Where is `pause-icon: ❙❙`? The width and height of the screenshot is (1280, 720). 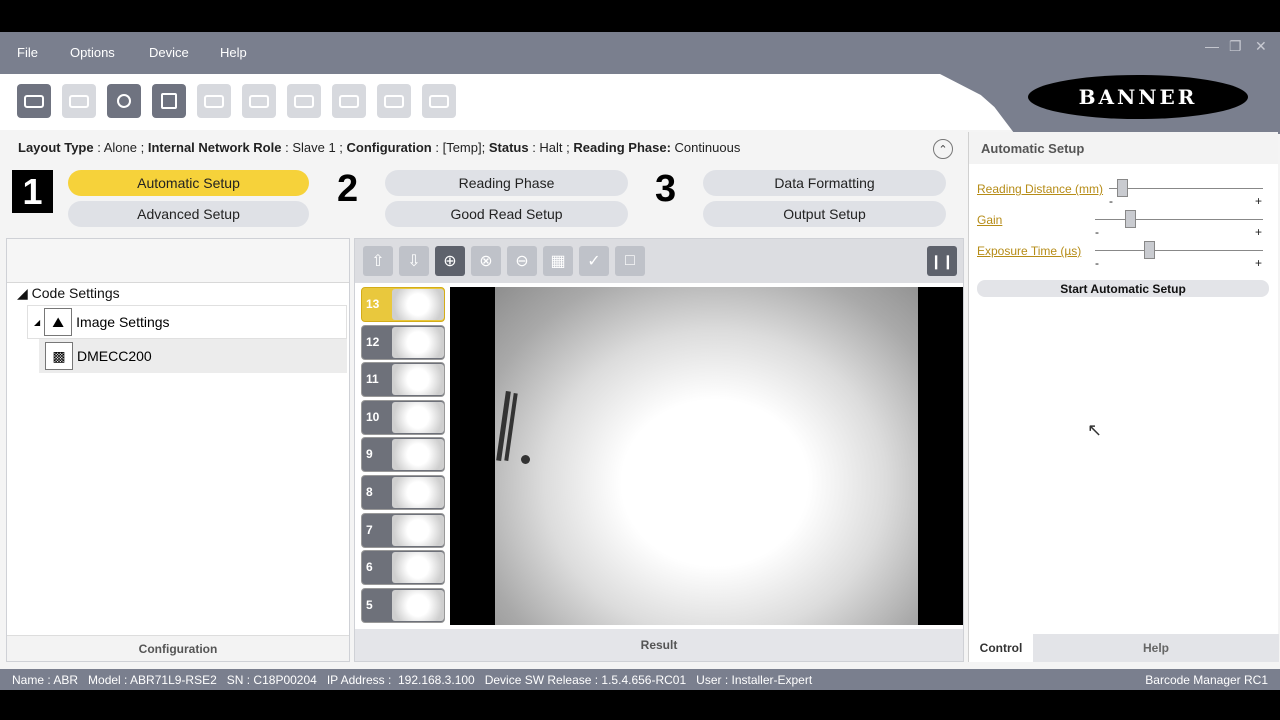
pause-icon: ❙❙ is located at coordinates (942, 261).